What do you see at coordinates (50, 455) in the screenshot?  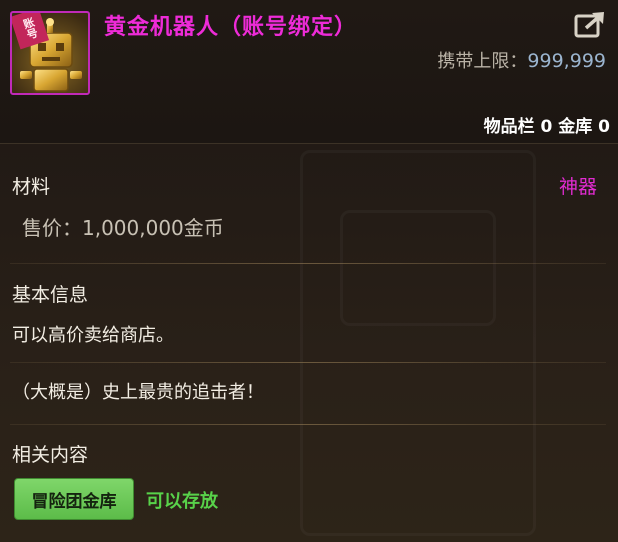 I see `related-title: 相关内容` at bounding box center [50, 455].